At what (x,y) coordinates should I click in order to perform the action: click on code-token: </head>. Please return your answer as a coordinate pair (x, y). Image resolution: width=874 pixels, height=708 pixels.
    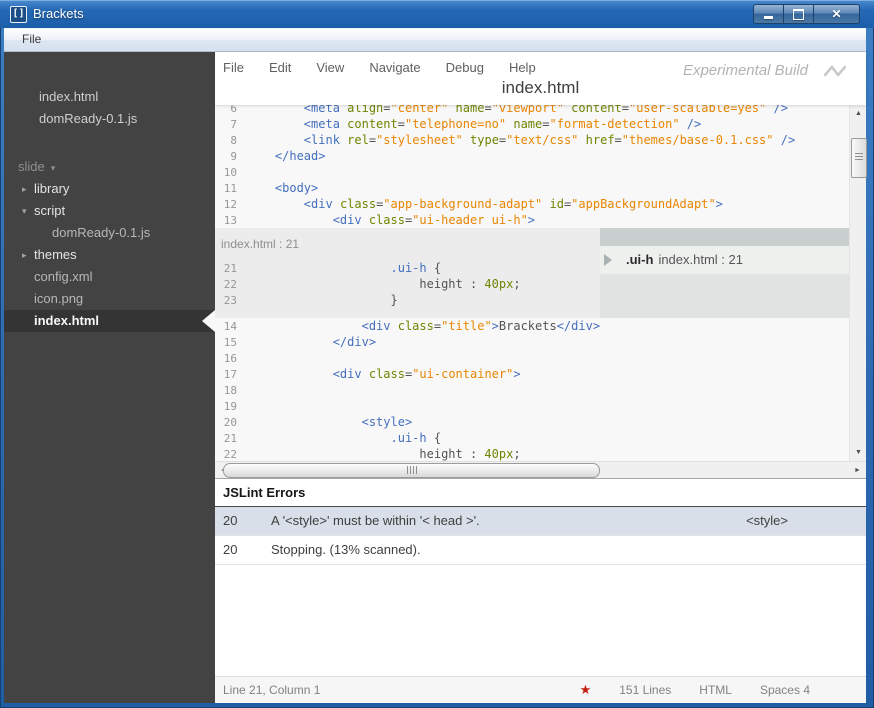
    Looking at the image, I should click on (300, 156).